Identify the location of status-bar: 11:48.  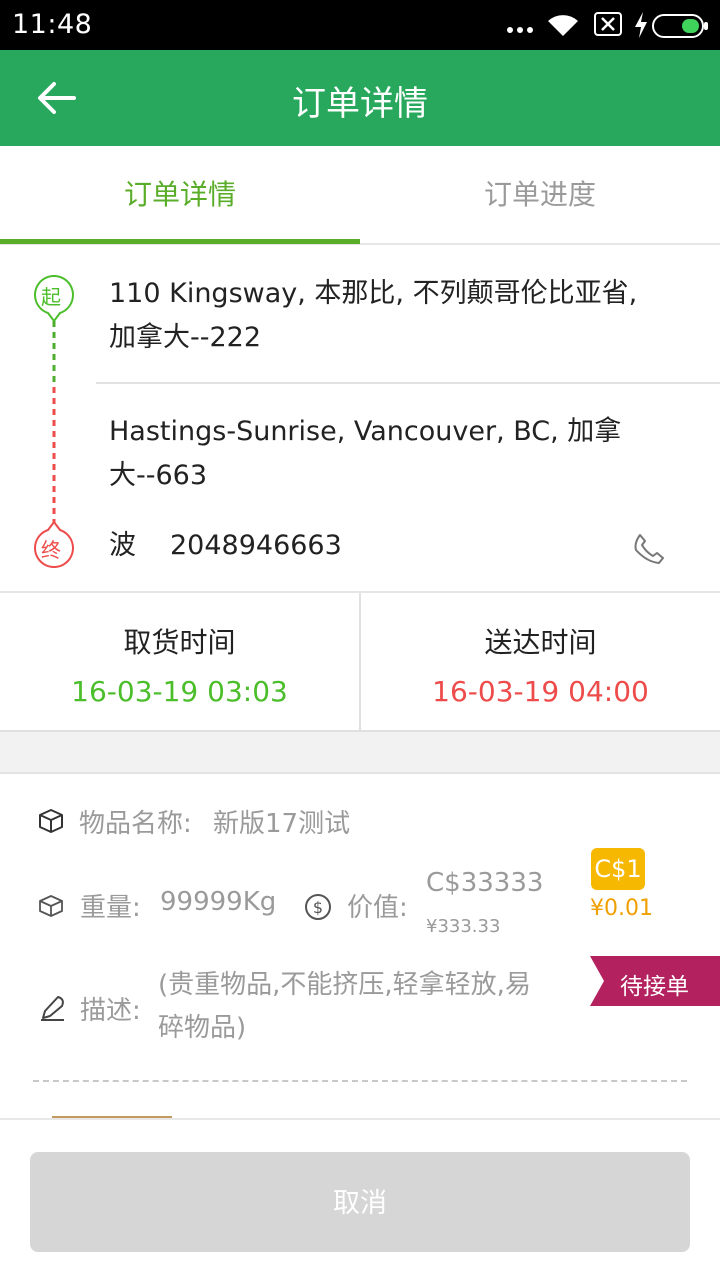
(360, 25).